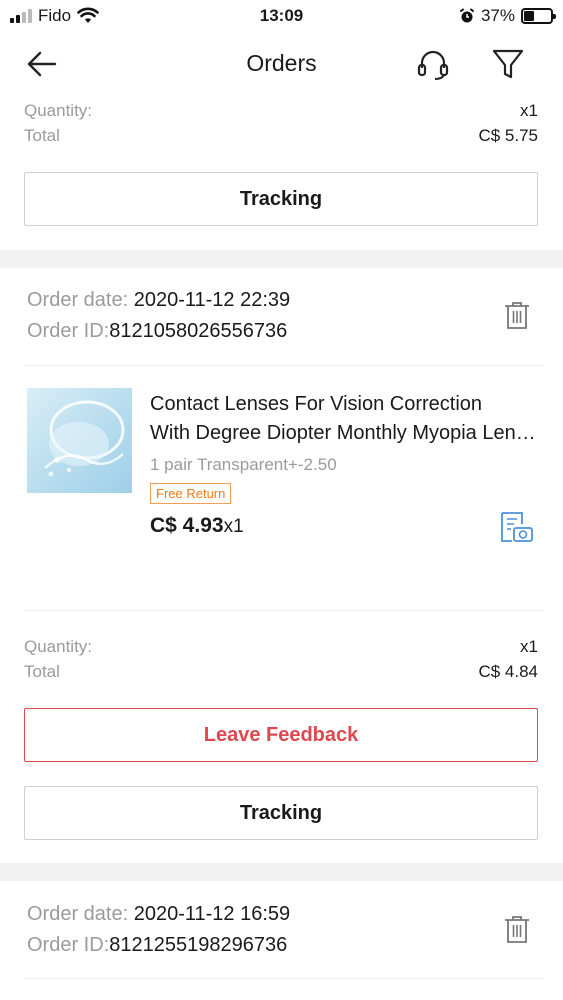  Describe the element at coordinates (508, 135) in the screenshot. I see `total-value: C$ 5.75` at that location.